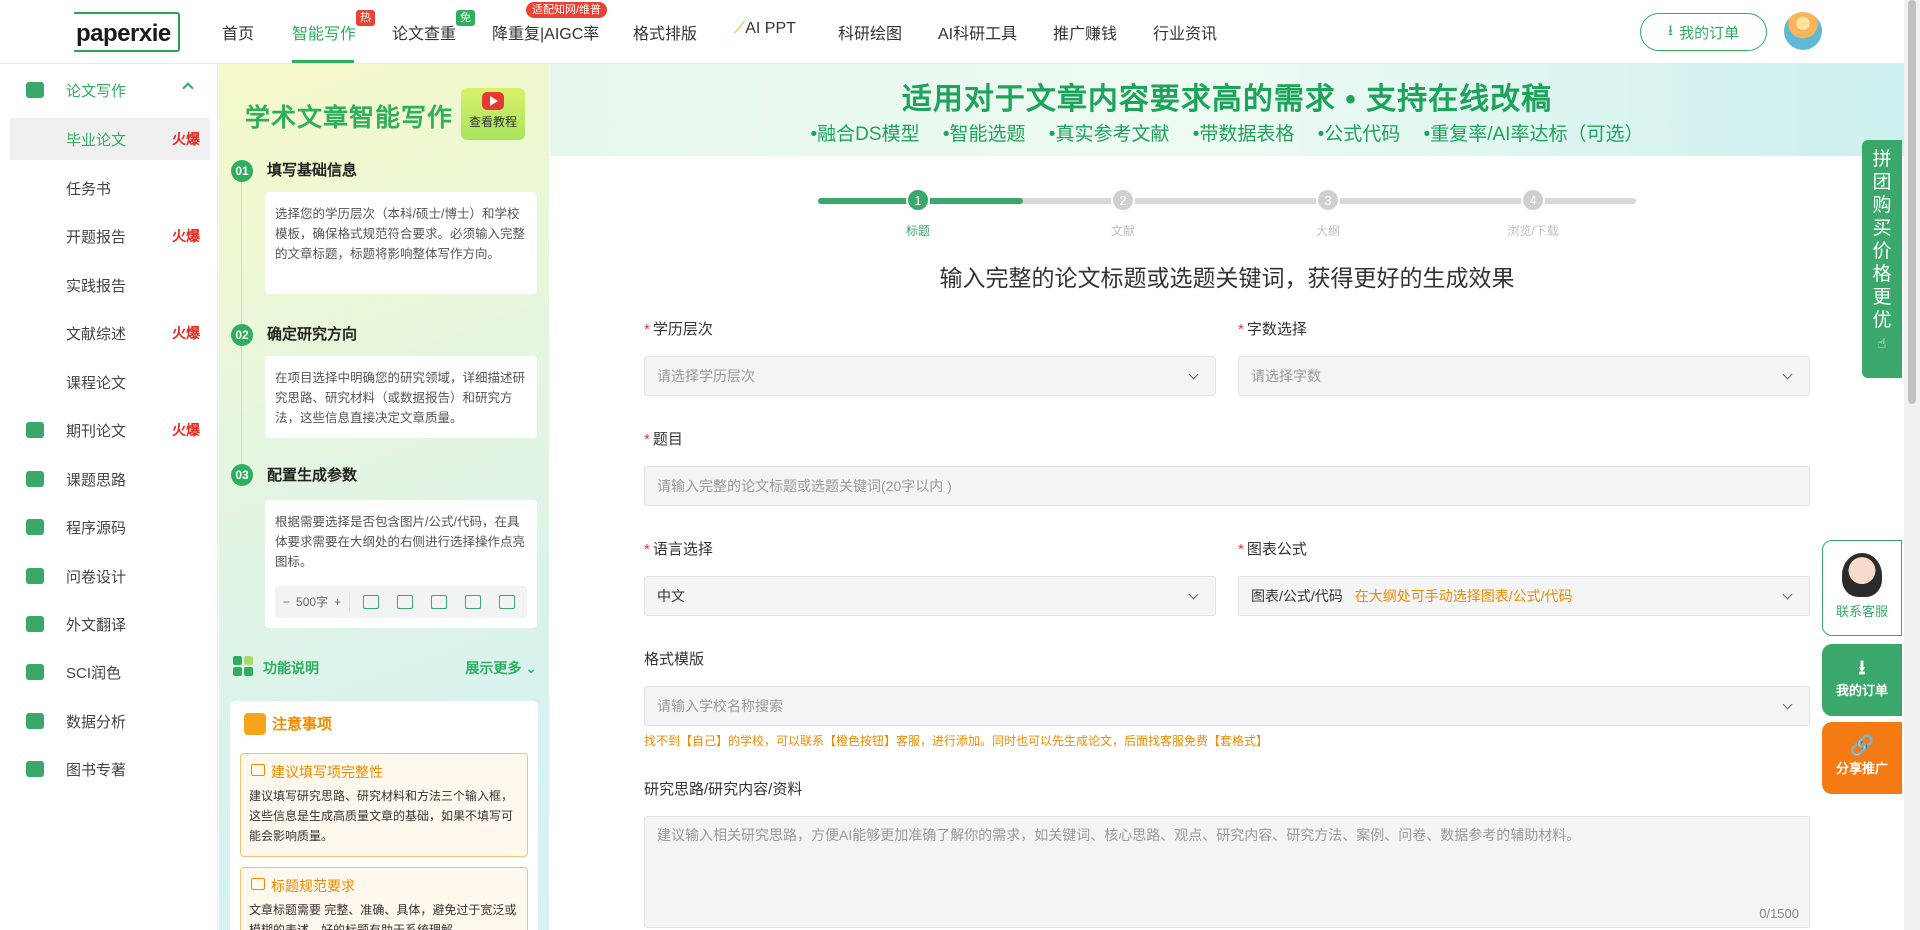  I want to click on step-label: 大纲, so click(1327, 231).